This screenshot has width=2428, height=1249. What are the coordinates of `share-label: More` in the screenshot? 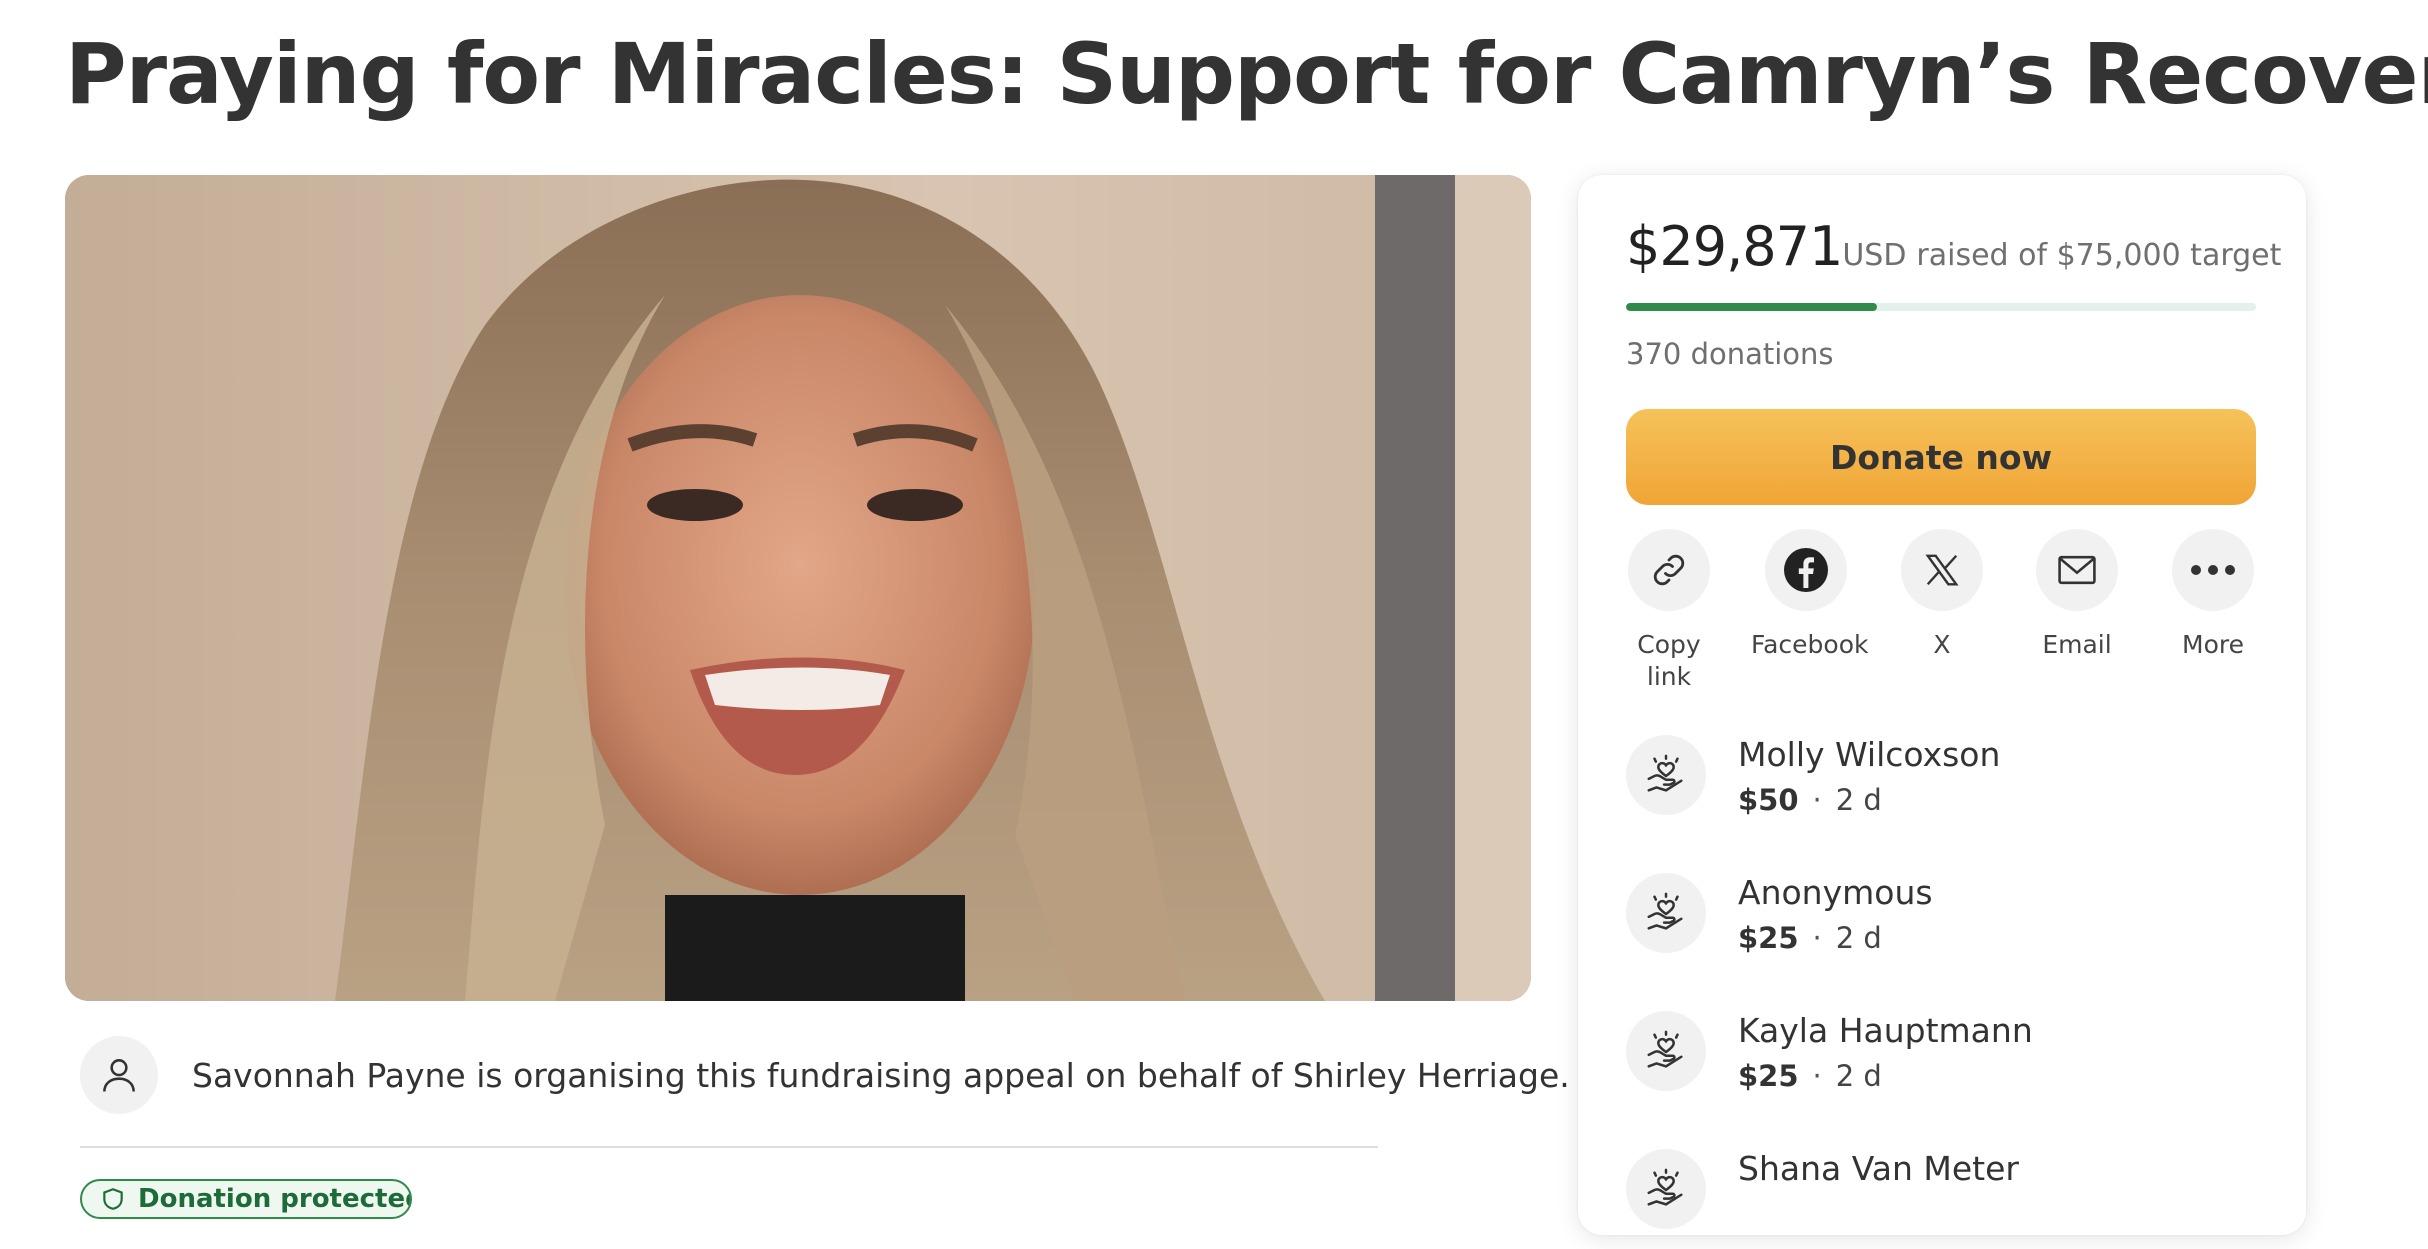 It's located at (2213, 644).